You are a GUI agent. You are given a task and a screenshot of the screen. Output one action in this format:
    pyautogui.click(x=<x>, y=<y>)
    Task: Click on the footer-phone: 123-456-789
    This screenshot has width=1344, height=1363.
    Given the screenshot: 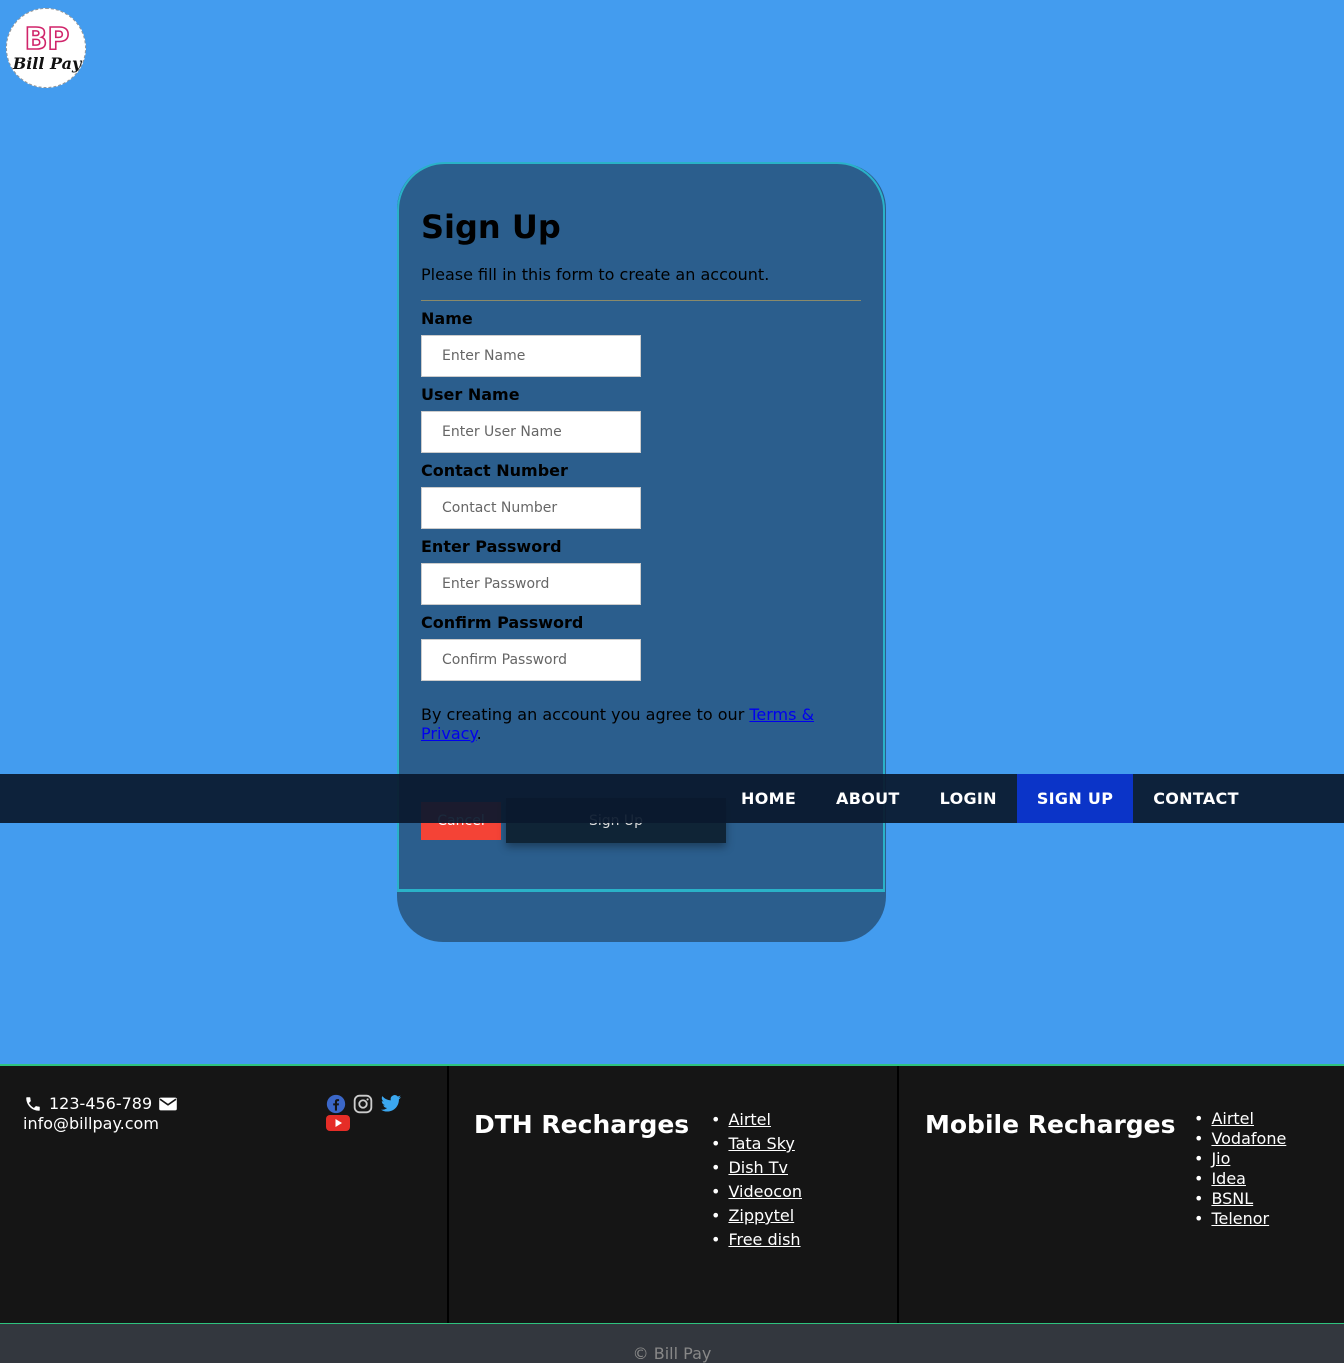 What is the action you would take?
    pyautogui.click(x=101, y=1103)
    